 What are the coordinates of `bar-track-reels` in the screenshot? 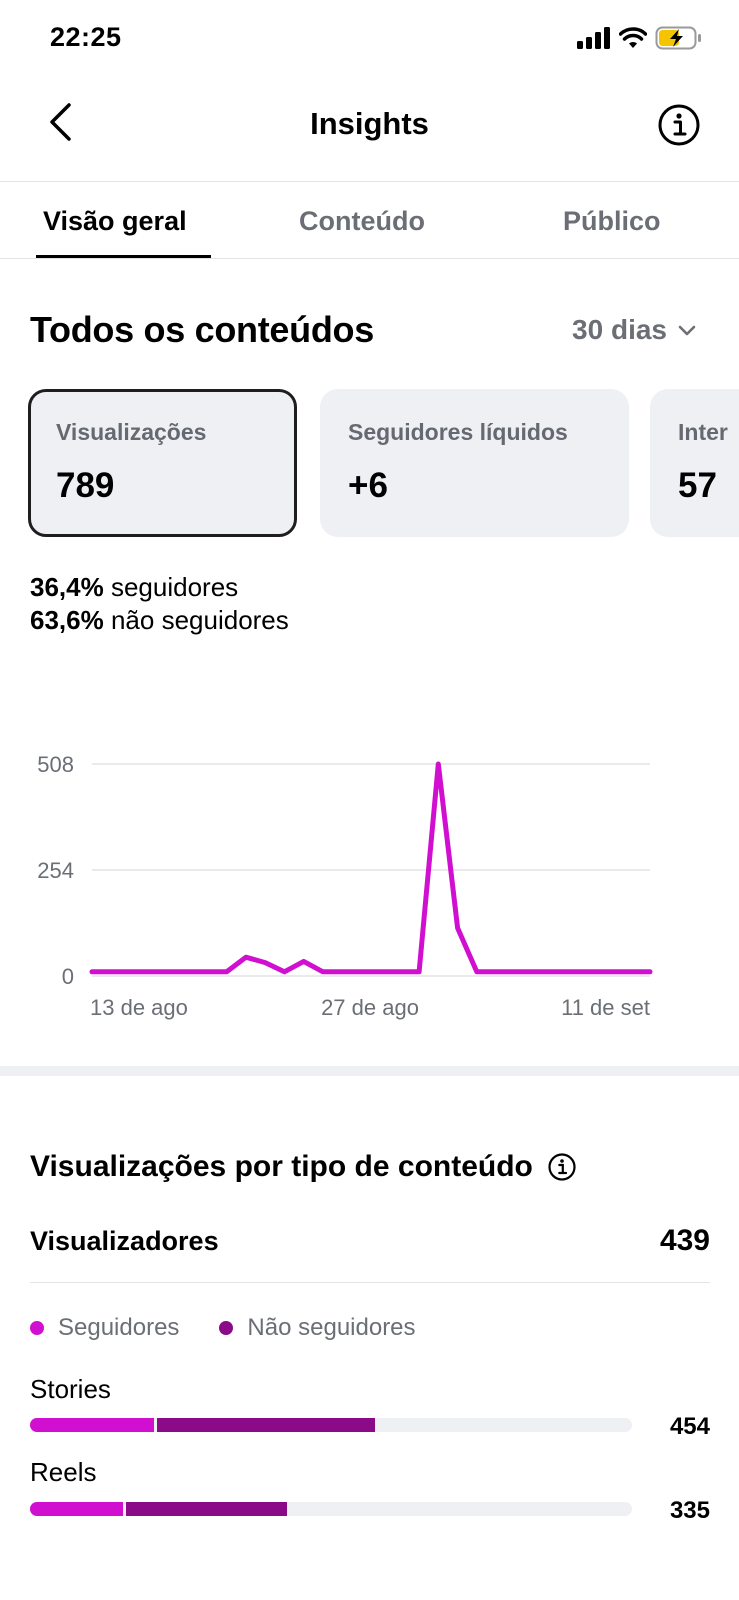 It's located at (331, 1509).